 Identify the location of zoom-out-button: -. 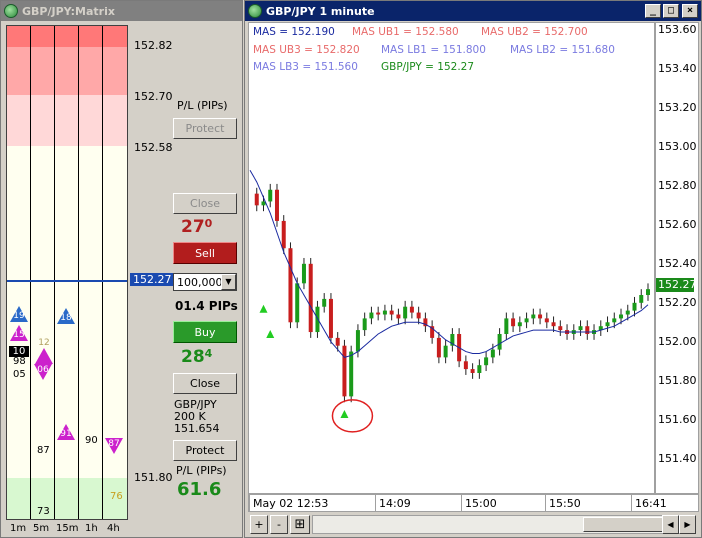
(279, 524).